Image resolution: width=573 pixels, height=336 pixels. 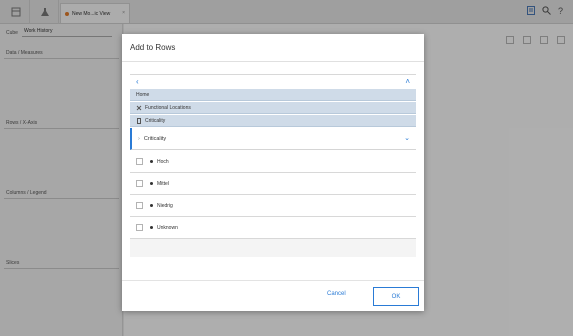 What do you see at coordinates (168, 107) in the screenshot?
I see `breadcrumb-label: Functional Locations` at bounding box center [168, 107].